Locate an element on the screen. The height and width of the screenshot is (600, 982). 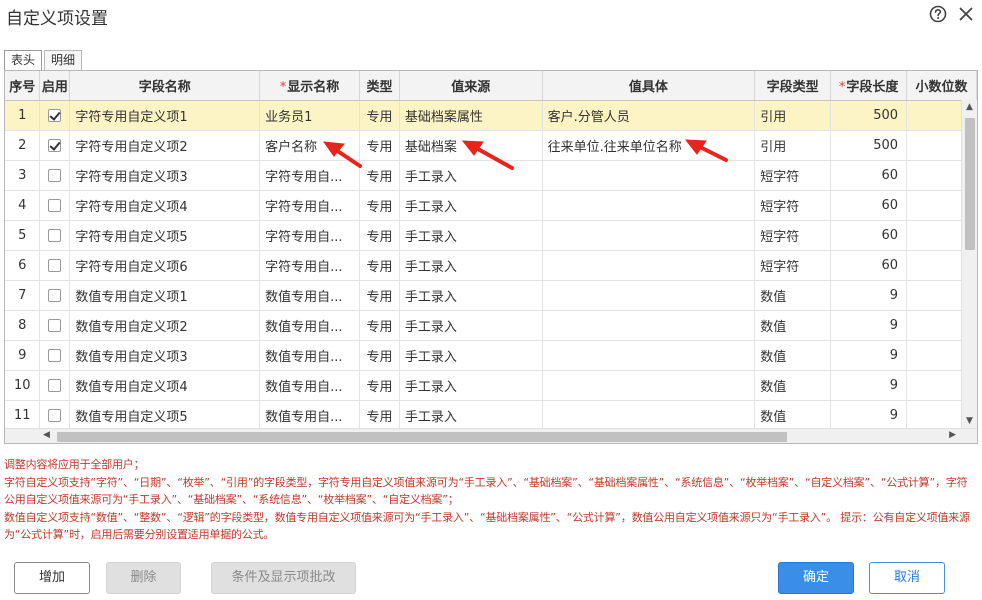
tab-header: 表头 is located at coordinates (23, 60).